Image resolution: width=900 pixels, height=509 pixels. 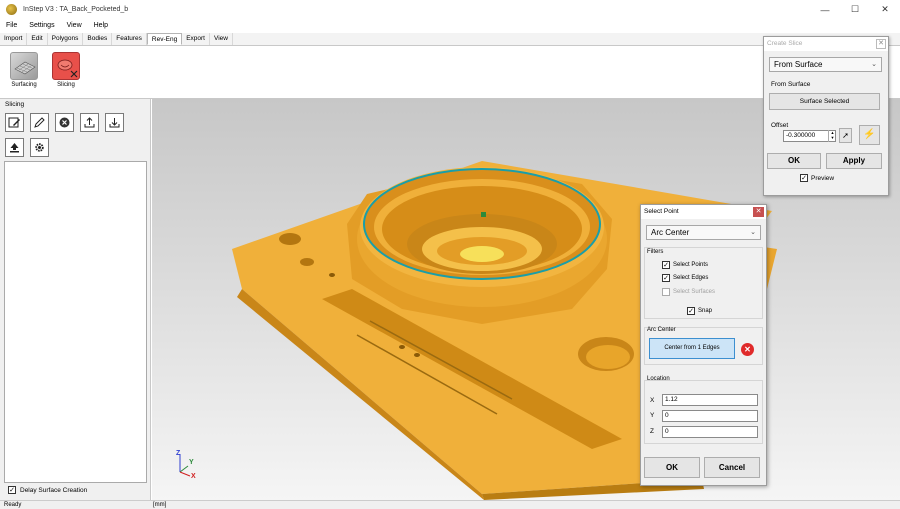 I want to click on lightning-icon: ⚡, so click(x=869, y=135).